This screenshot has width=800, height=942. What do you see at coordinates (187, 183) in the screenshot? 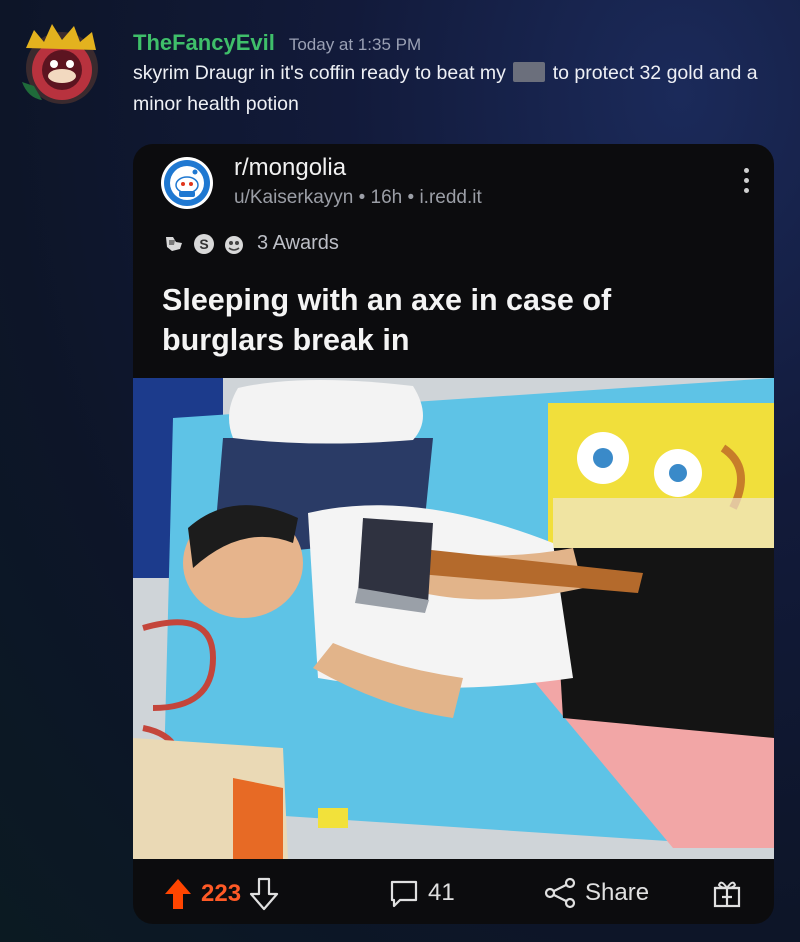
I see `subreddit-icon` at bounding box center [187, 183].